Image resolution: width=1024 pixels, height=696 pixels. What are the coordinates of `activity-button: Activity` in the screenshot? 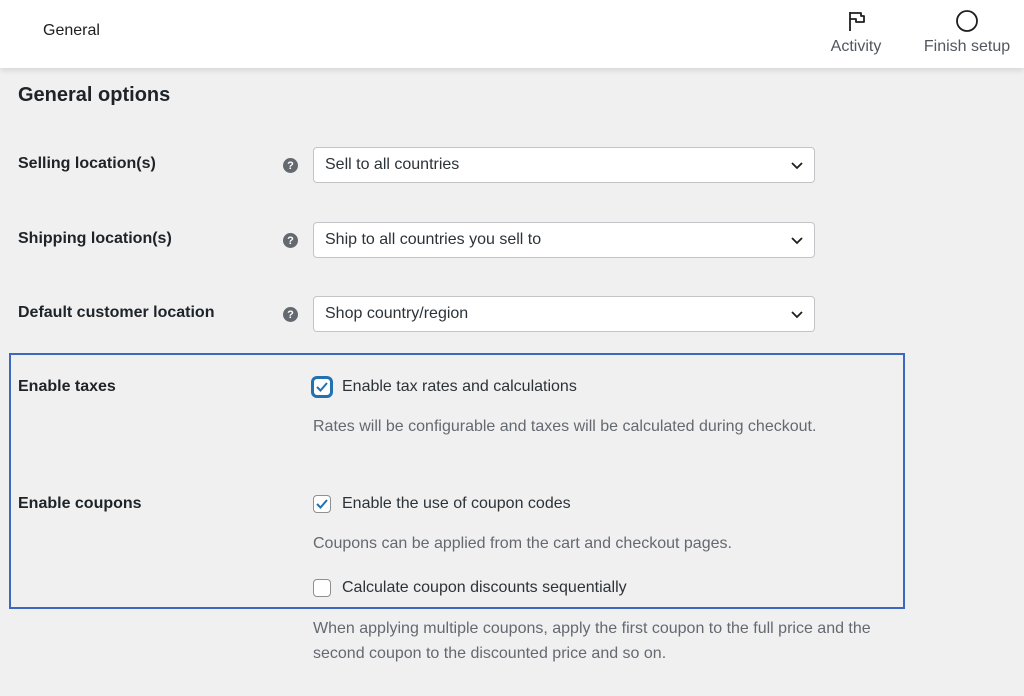 It's located at (856, 32).